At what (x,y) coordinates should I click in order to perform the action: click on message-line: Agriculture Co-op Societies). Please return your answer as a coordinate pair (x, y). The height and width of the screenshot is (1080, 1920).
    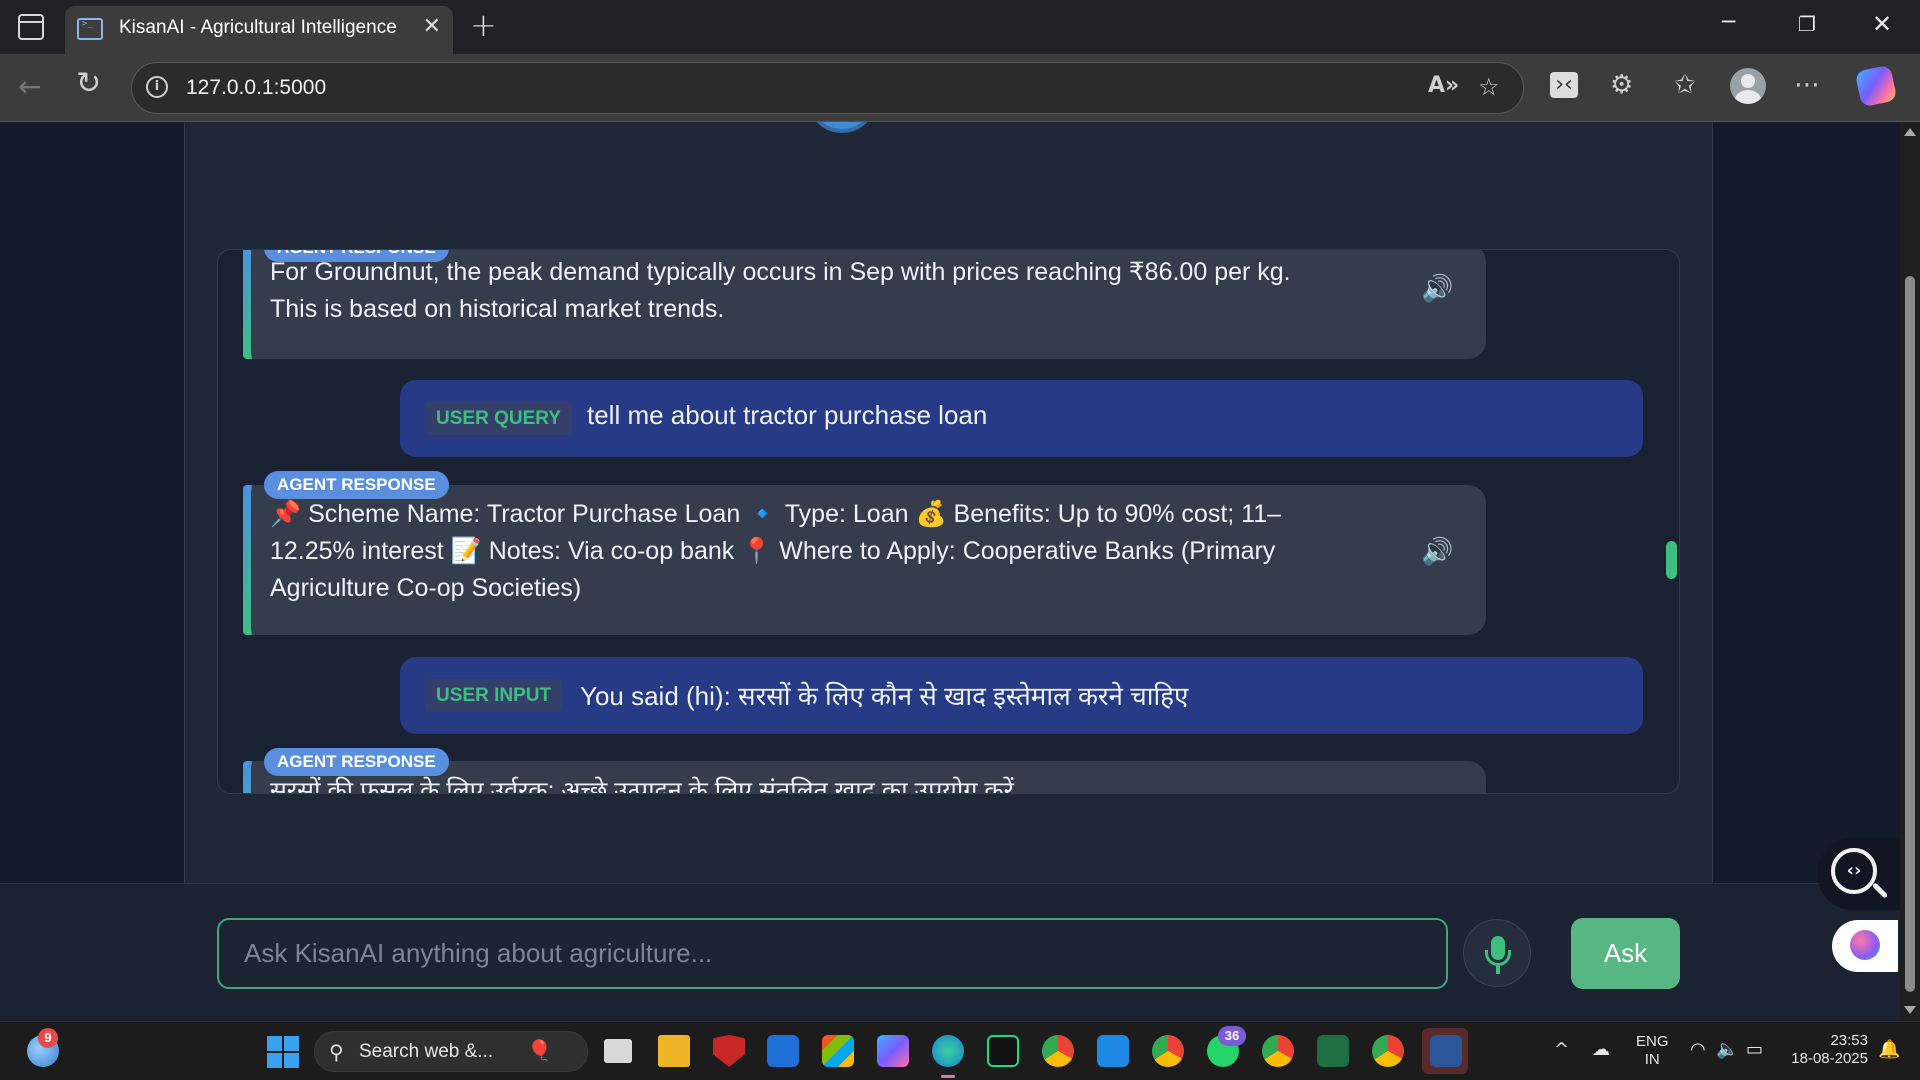
    Looking at the image, I should click on (426, 588).